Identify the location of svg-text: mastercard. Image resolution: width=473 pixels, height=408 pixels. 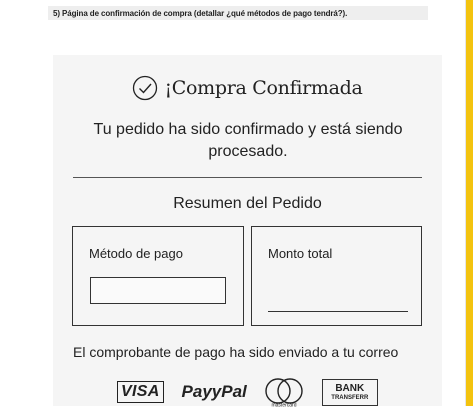
(283, 405).